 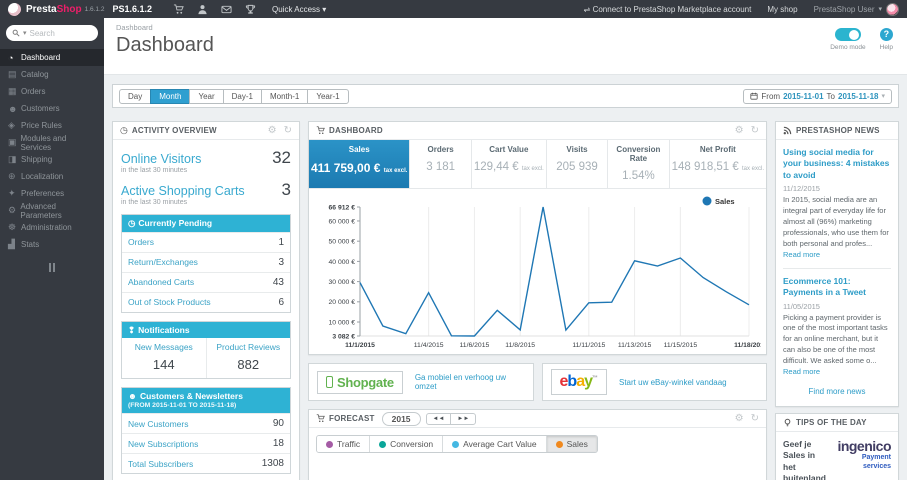 I want to click on demo-mode-toggle, so click(x=847, y=34).